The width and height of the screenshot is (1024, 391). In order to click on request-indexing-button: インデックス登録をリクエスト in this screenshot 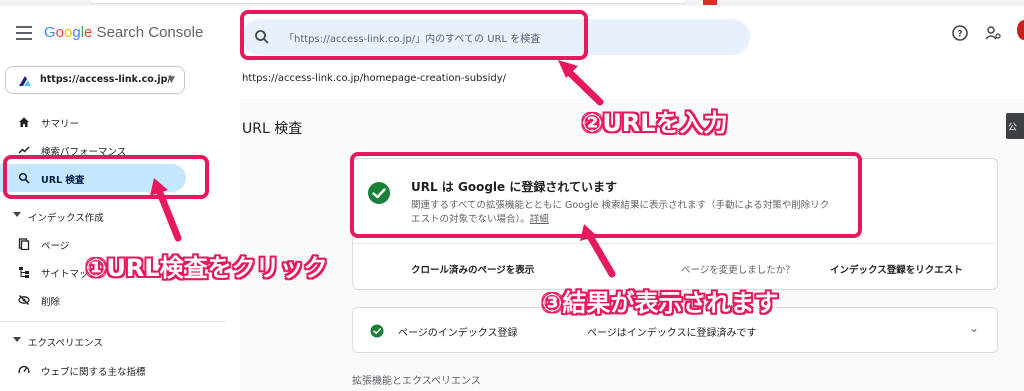, I will do `click(896, 269)`.